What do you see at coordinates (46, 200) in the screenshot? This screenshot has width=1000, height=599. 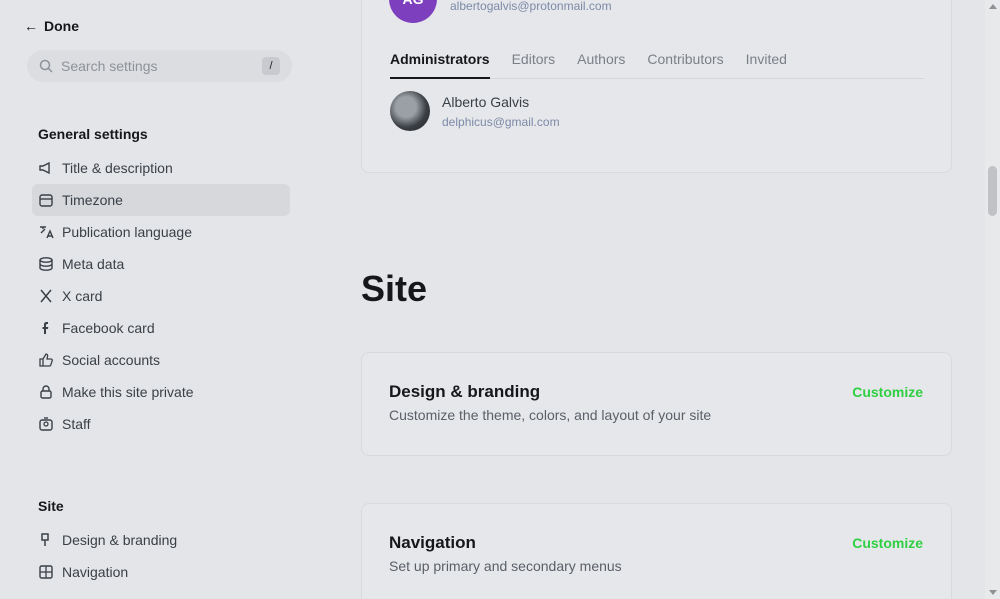 I see `calendar-icon` at bounding box center [46, 200].